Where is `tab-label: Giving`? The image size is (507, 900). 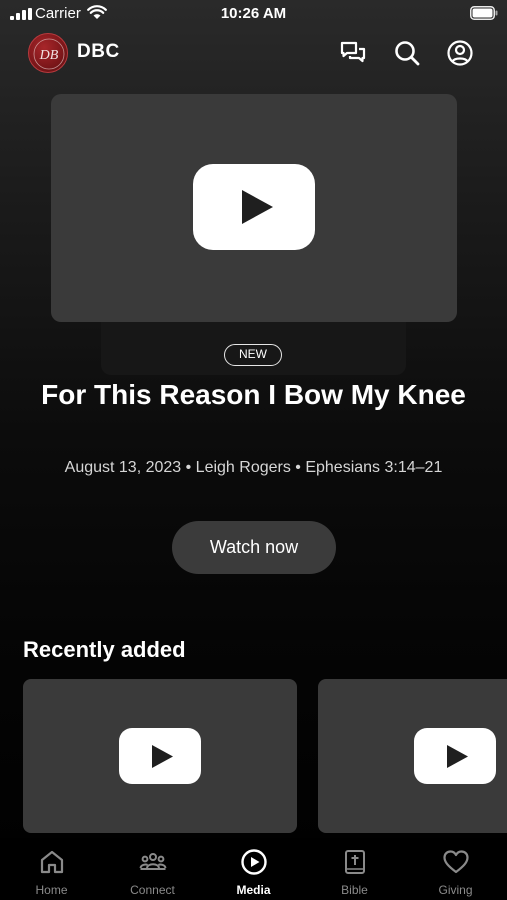
tab-label: Giving is located at coordinates (455, 890).